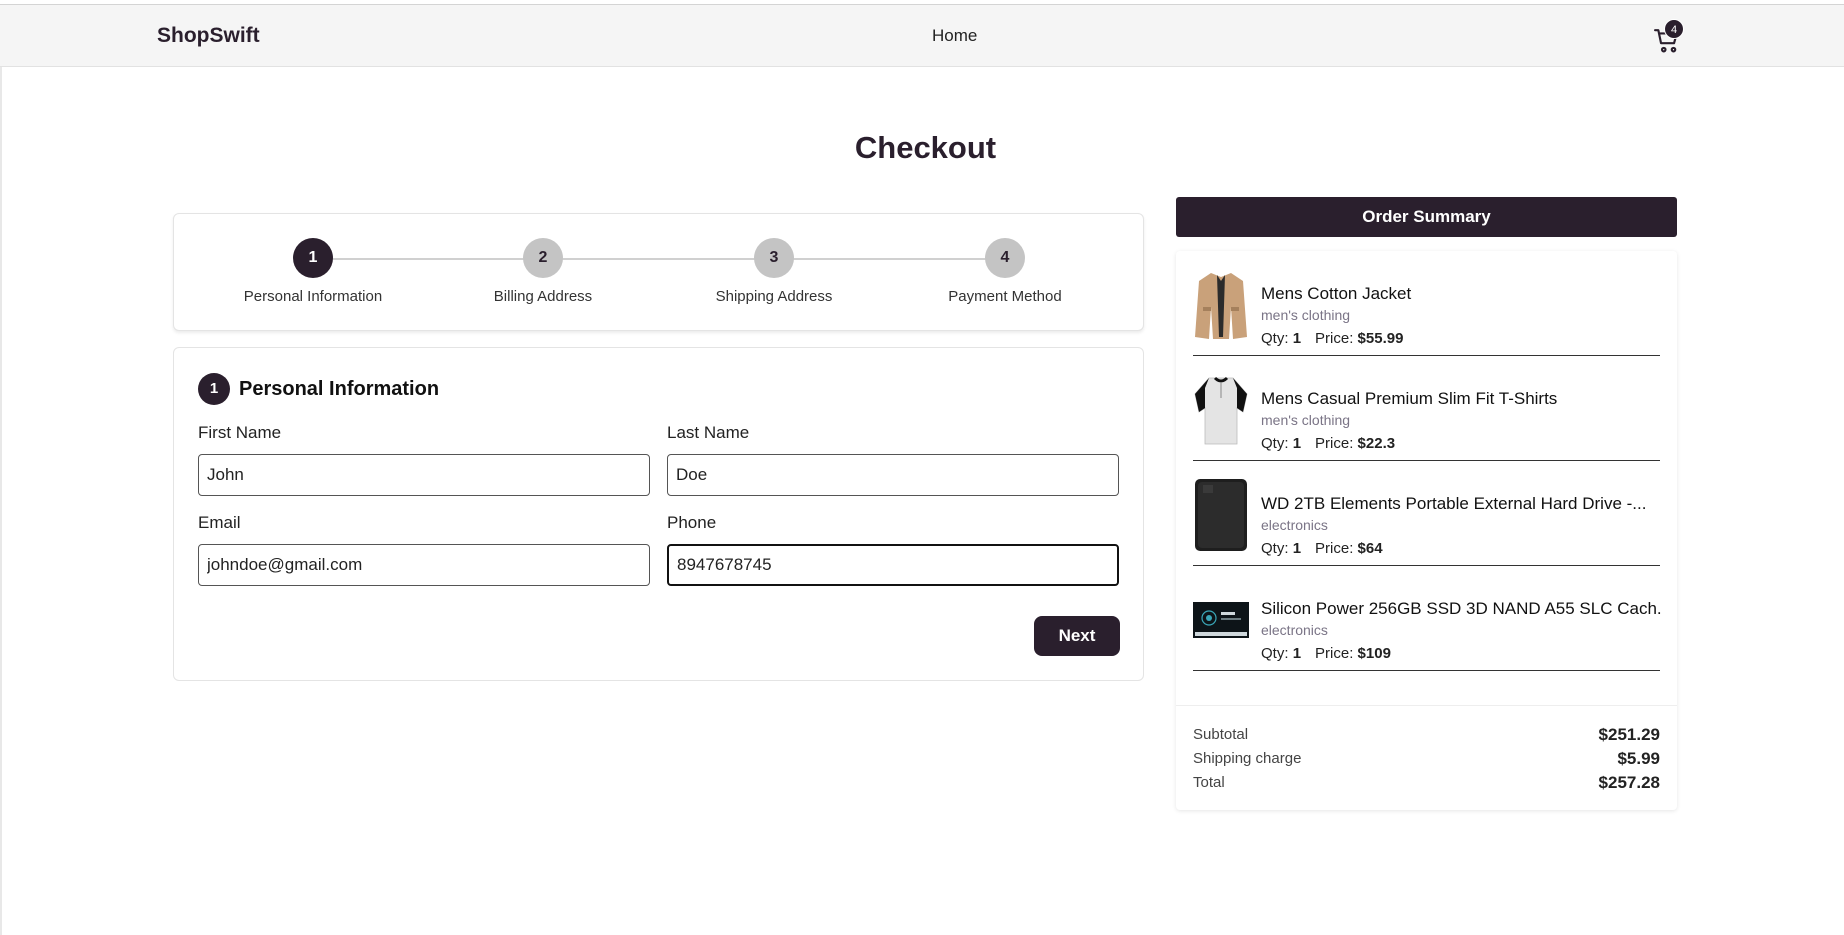 This screenshot has width=1844, height=935. Describe the element at coordinates (893, 475) in the screenshot. I see `last-name-field` at that location.